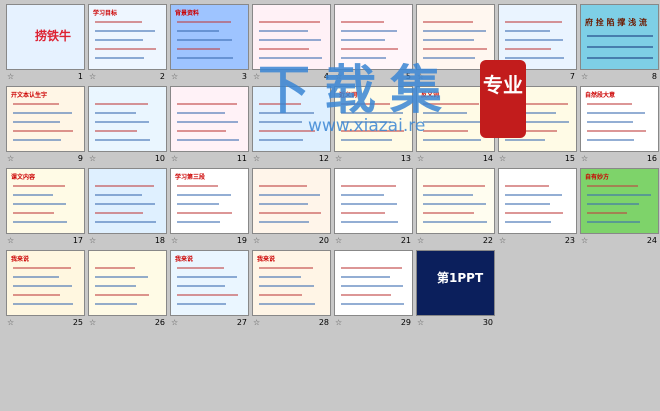  Describe the element at coordinates (455, 283) in the screenshot. I see `slide-preview: 第1PPT` at that location.